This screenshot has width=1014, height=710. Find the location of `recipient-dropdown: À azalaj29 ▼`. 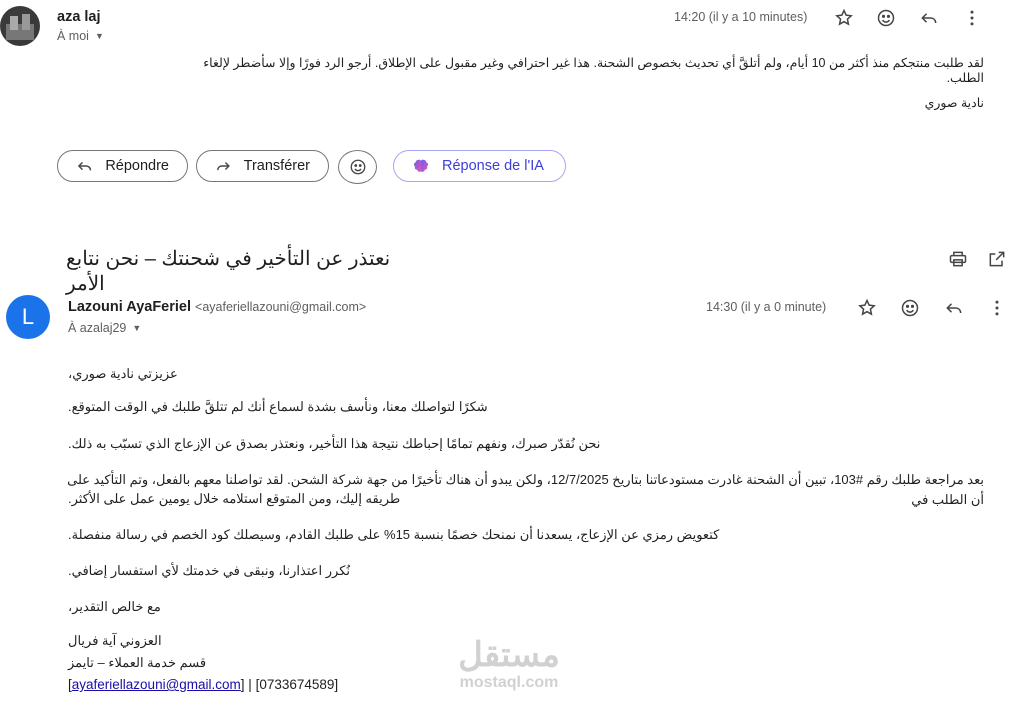

recipient-dropdown: À azalaj29 ▼ is located at coordinates (104, 328).